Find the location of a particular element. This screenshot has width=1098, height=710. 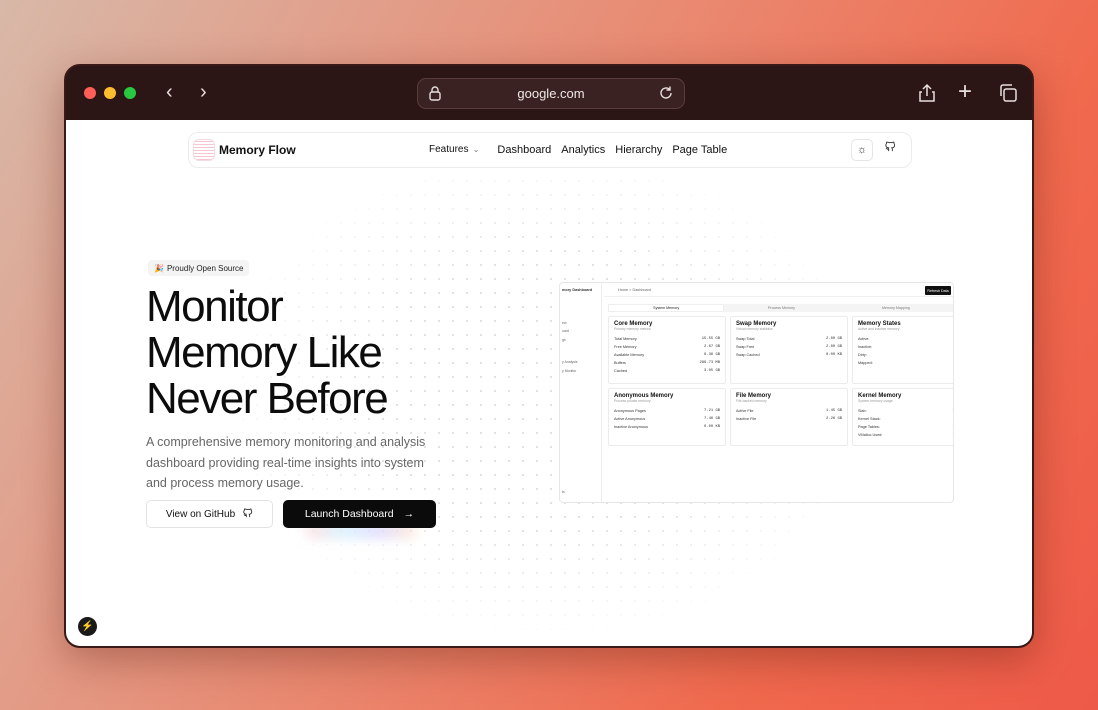

hero-title: Monitor Memory Like Never Before is located at coordinates (296, 353).